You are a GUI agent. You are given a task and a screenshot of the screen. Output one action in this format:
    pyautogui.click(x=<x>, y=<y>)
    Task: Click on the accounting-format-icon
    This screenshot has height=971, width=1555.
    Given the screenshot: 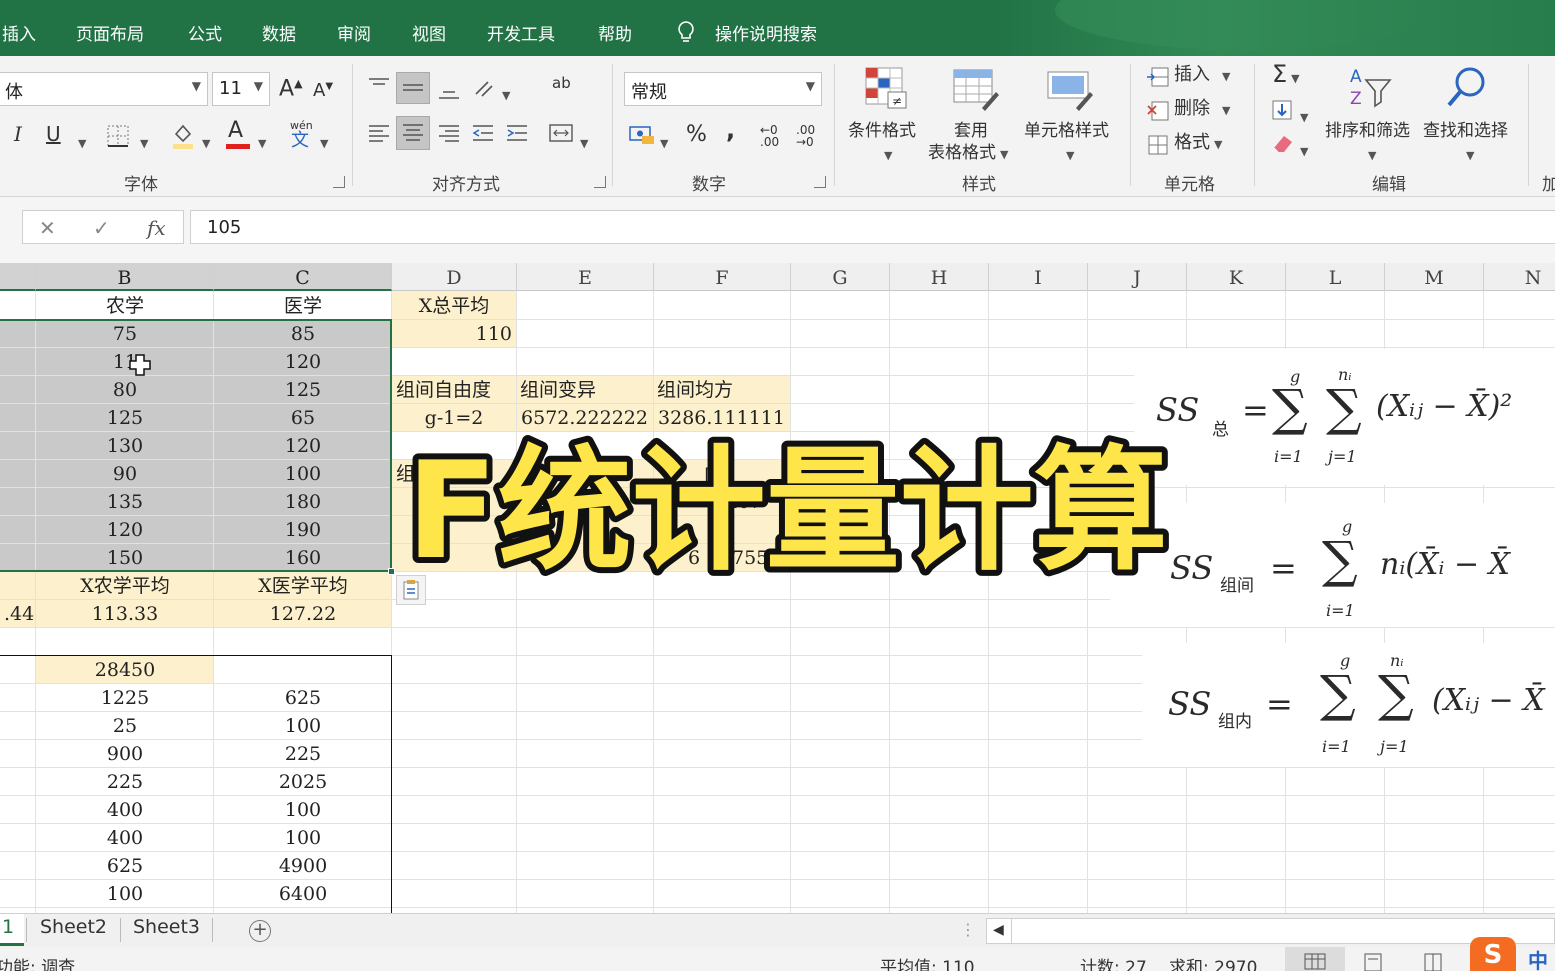 What is the action you would take?
    pyautogui.click(x=642, y=135)
    